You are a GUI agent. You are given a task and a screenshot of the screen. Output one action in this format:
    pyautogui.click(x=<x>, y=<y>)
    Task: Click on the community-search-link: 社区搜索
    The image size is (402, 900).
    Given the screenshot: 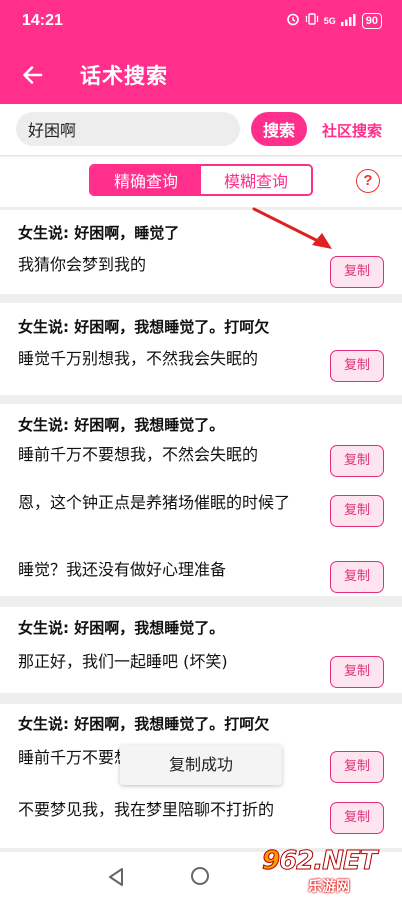 What is the action you would take?
    pyautogui.click(x=352, y=130)
    